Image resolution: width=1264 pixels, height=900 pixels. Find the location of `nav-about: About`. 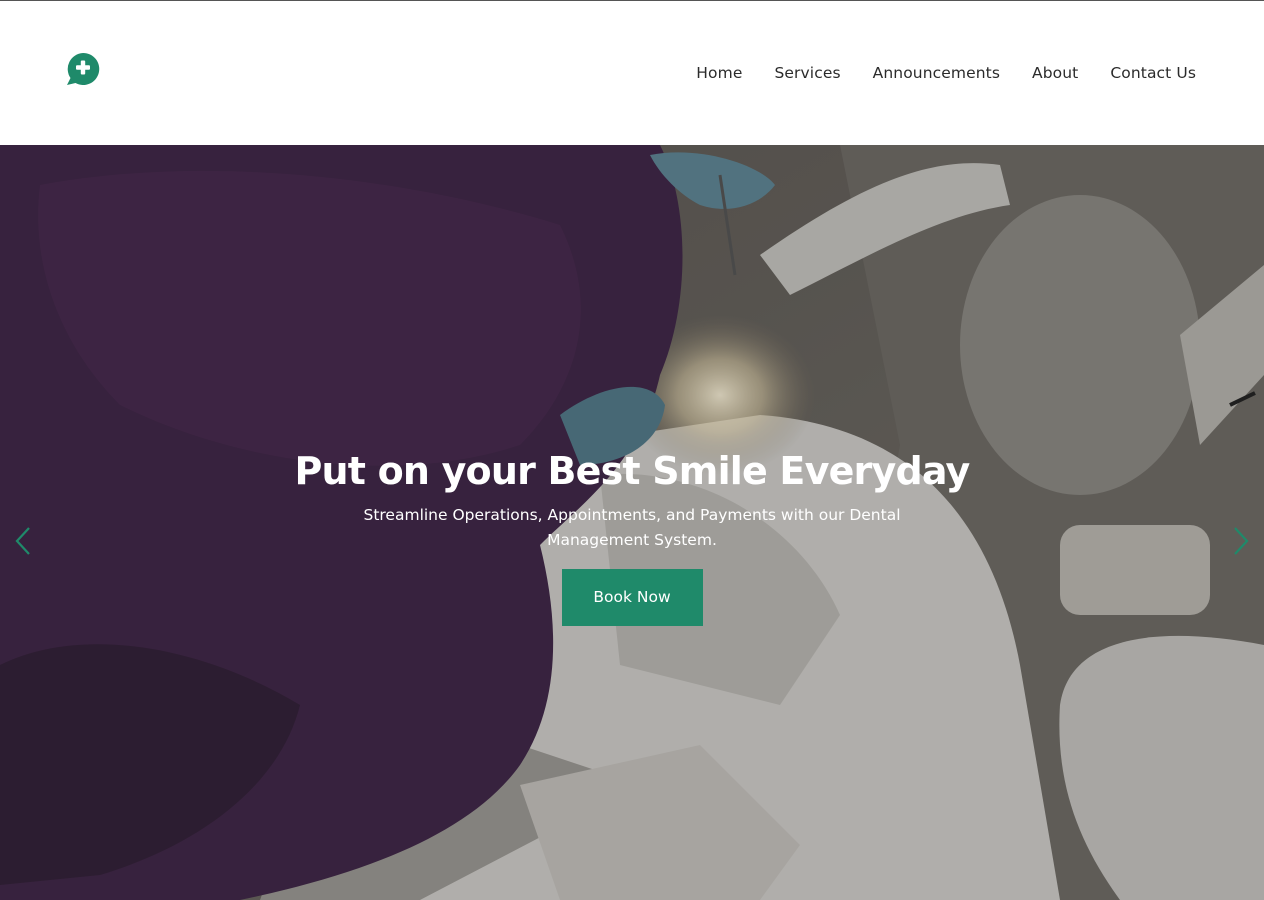

nav-about: About is located at coordinates (1055, 73).